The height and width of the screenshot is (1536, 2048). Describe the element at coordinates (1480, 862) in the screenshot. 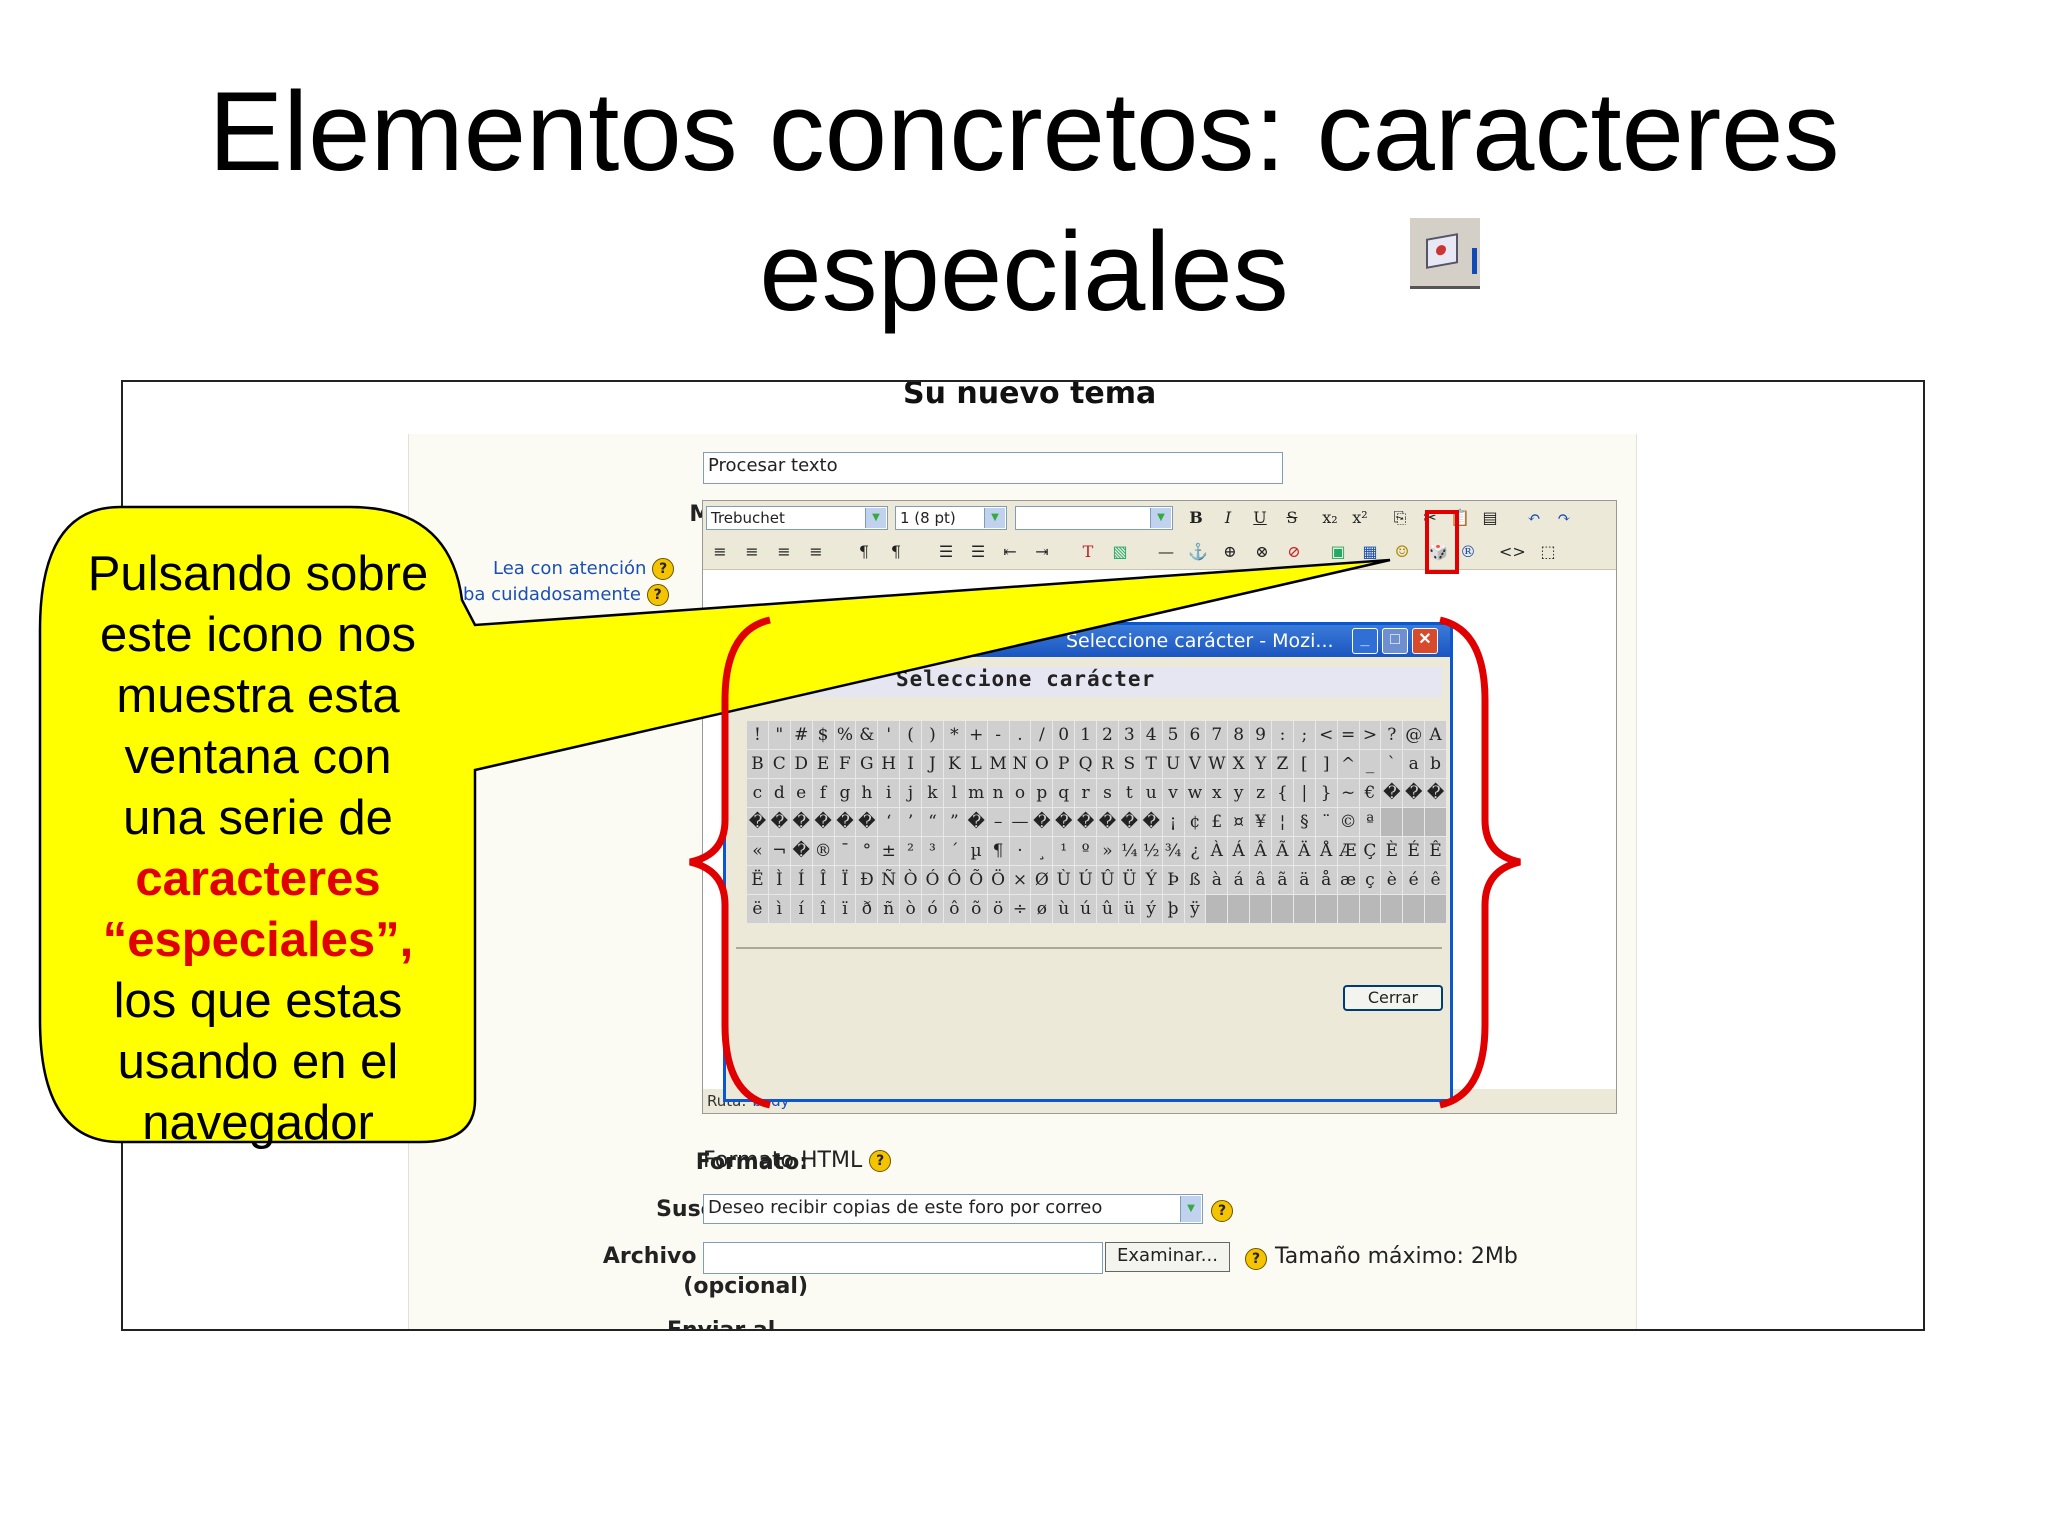

I see `right-brace` at that location.